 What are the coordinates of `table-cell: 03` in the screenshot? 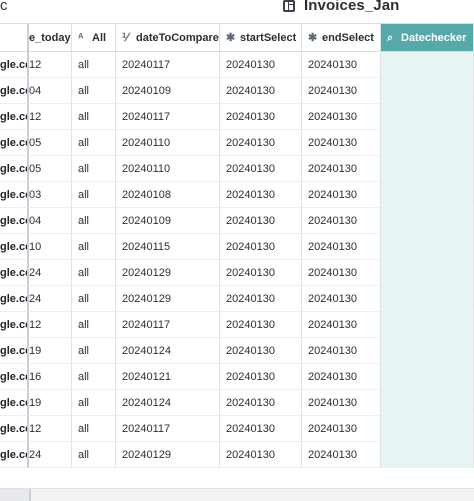 It's located at (50, 195).